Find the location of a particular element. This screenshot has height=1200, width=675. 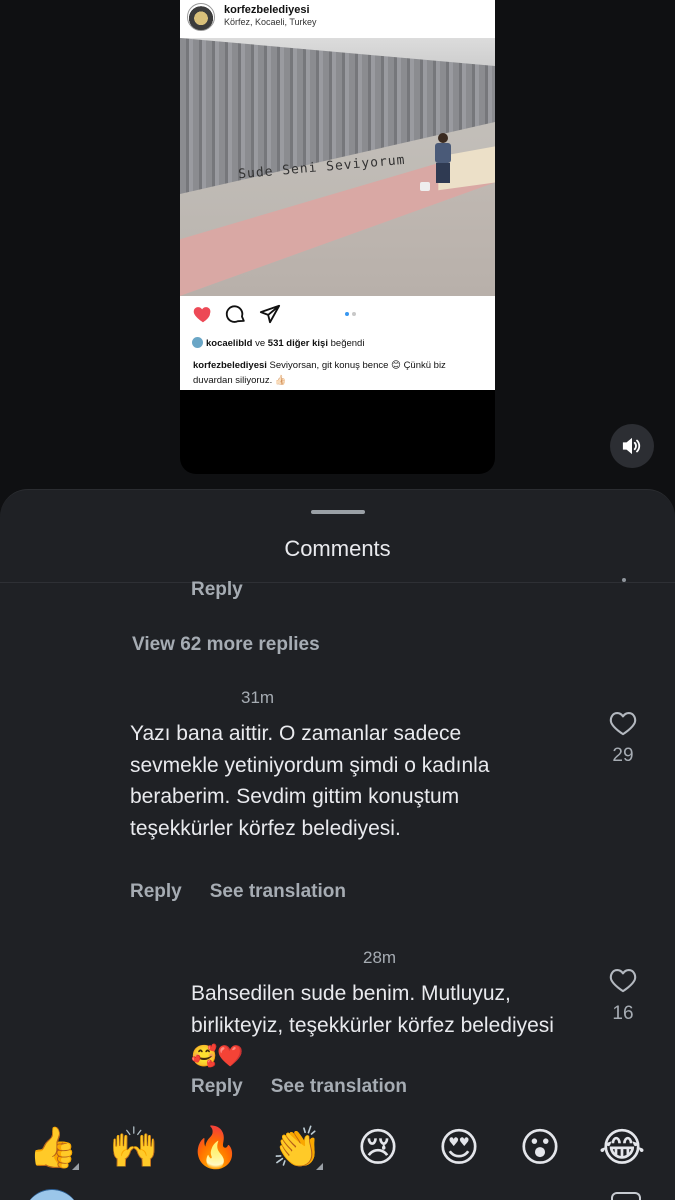

carousel-dots is located at coordinates (352, 314).